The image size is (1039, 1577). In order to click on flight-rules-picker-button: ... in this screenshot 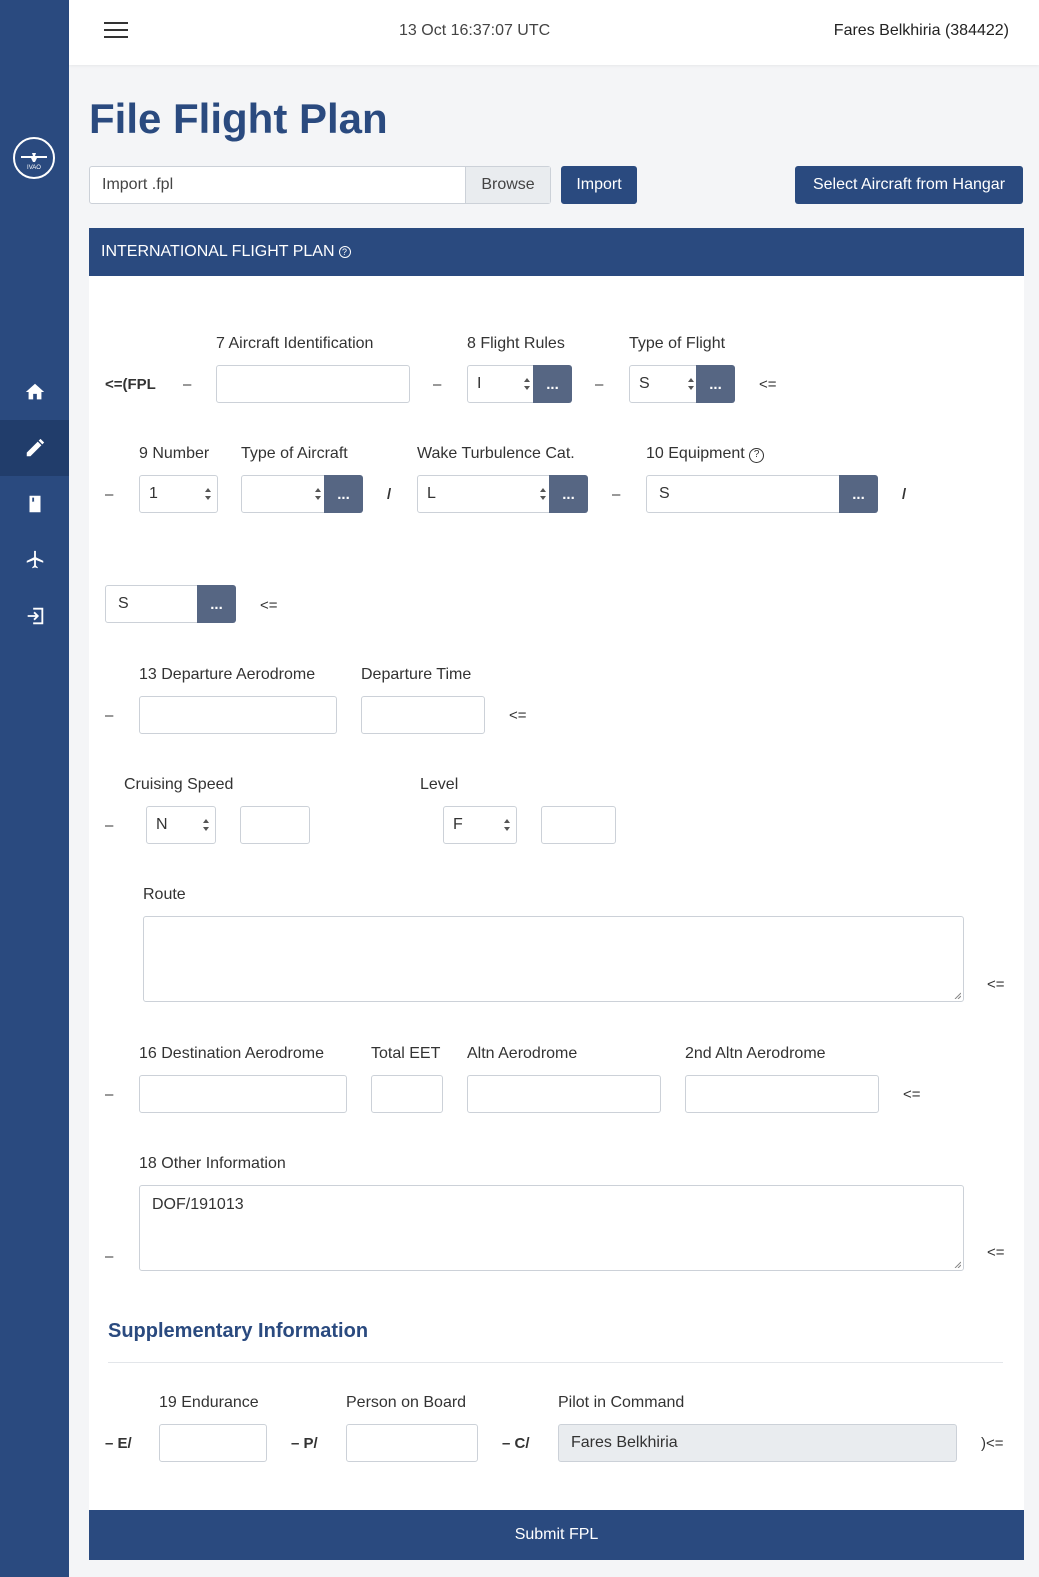, I will do `click(552, 384)`.